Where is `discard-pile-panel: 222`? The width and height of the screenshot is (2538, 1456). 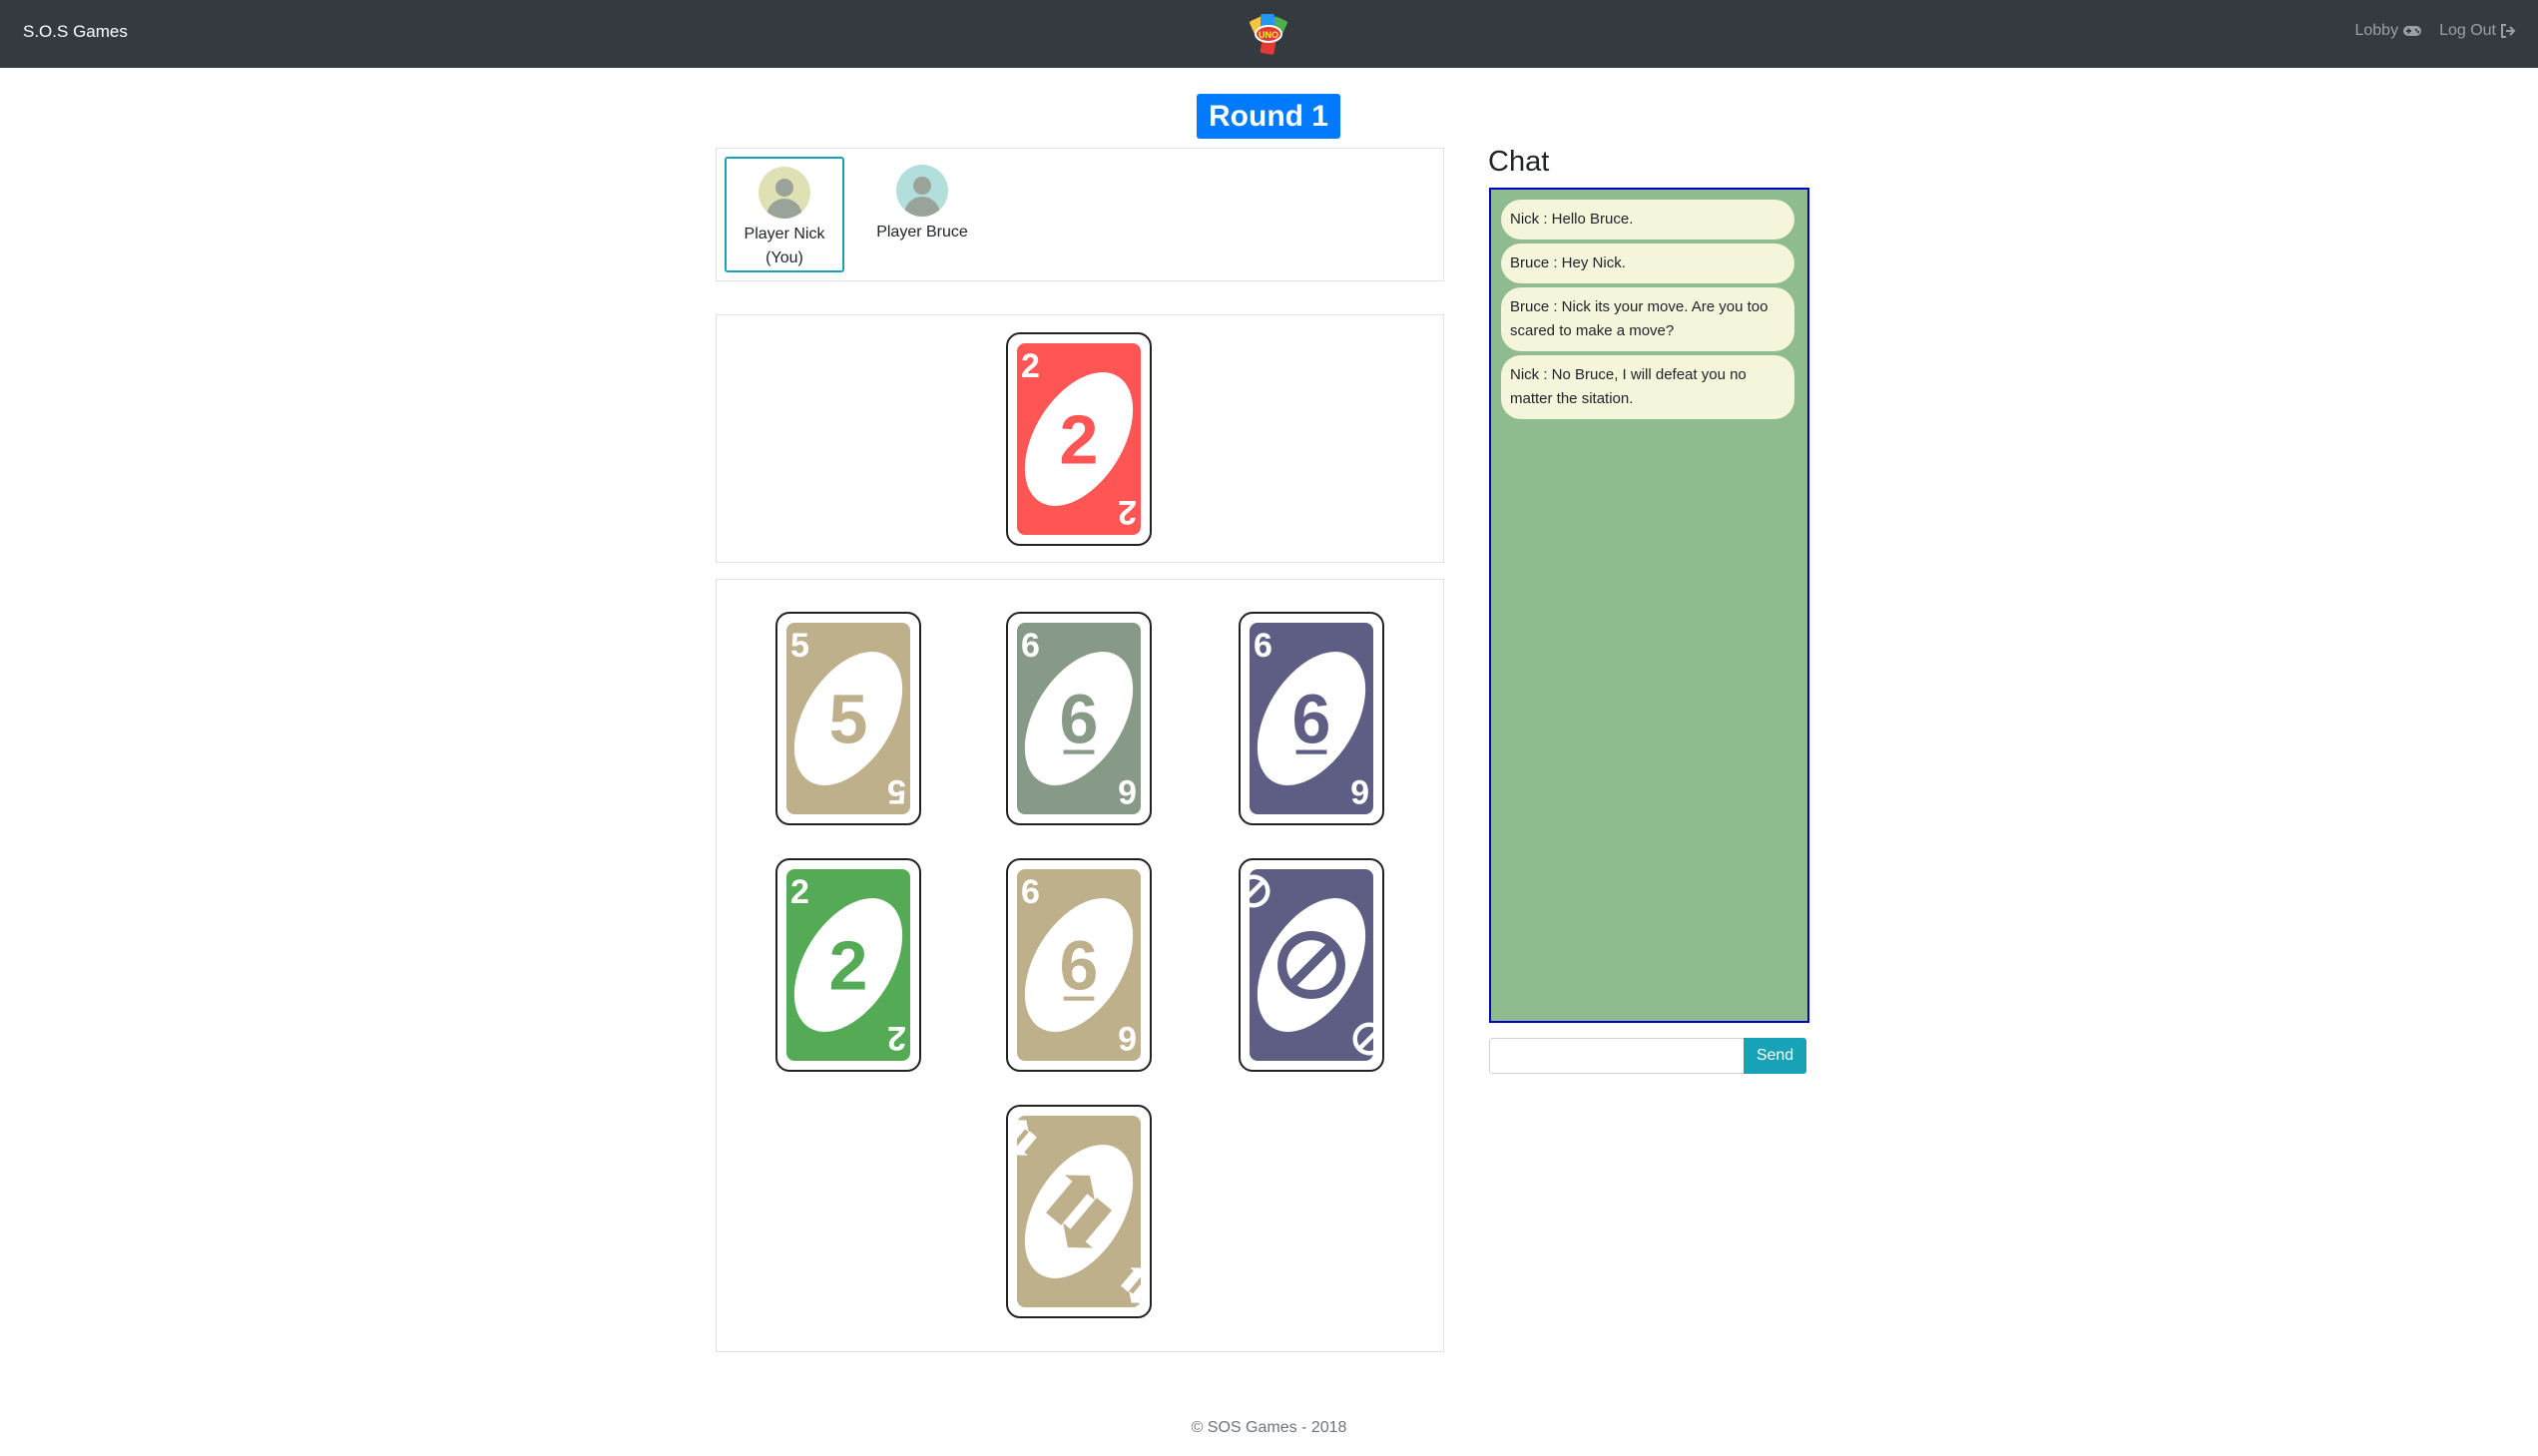
discard-pile-panel: 222 is located at coordinates (1080, 438).